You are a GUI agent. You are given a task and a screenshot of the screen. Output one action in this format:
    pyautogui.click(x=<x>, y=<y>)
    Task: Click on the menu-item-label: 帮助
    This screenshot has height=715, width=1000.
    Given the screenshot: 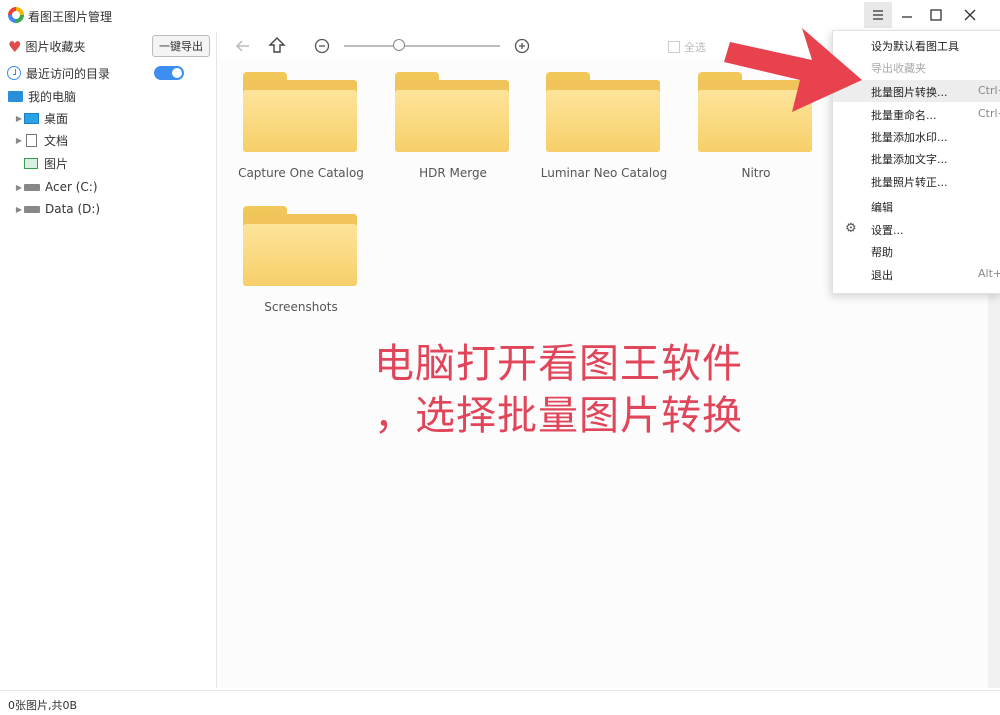 What is the action you would take?
    pyautogui.click(x=882, y=252)
    